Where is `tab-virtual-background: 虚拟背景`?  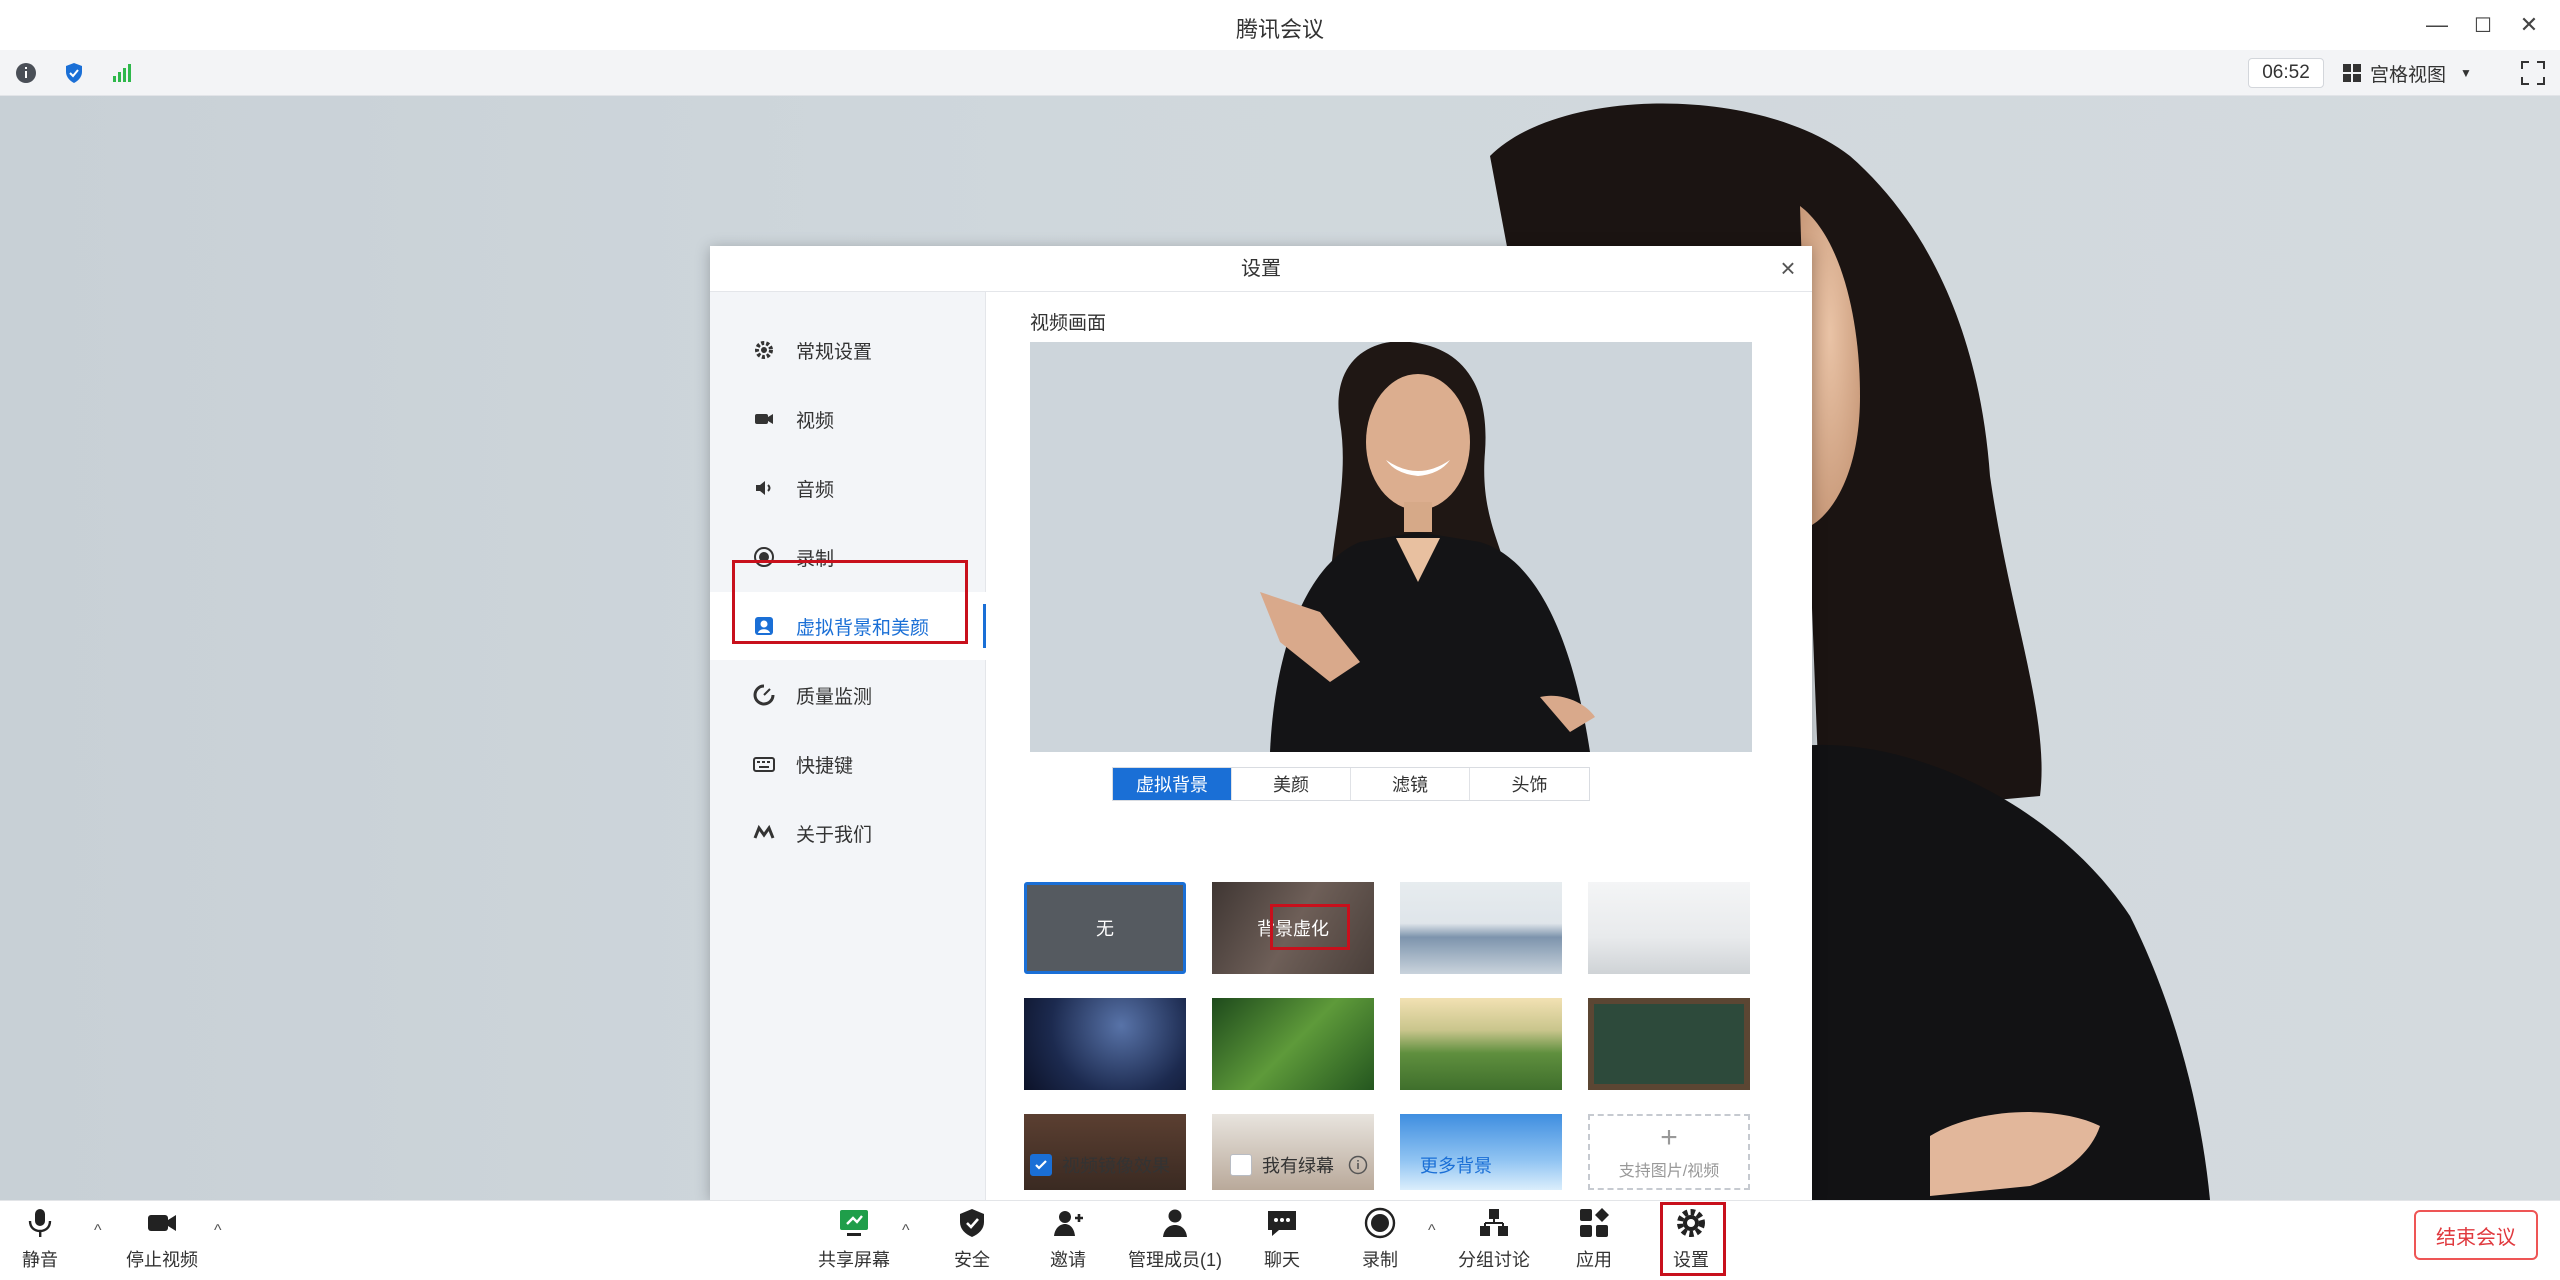 tab-virtual-background: 虚拟背景 is located at coordinates (1172, 784).